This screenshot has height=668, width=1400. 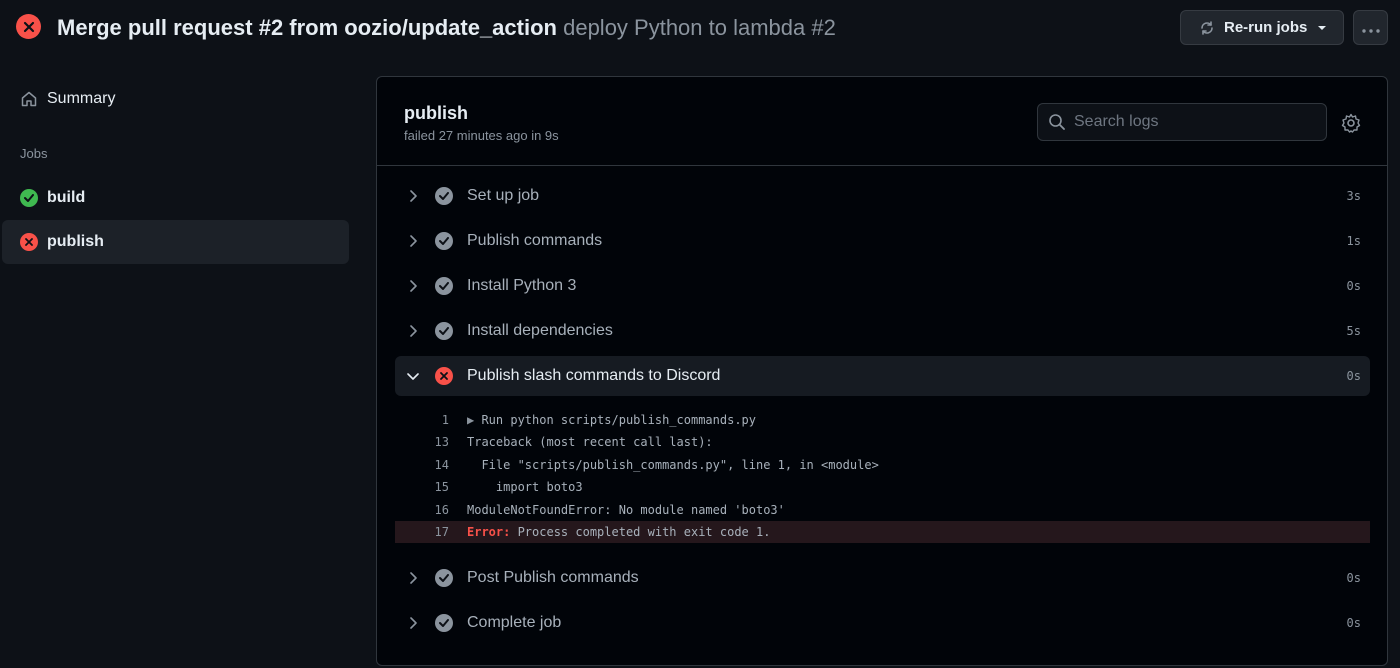 I want to click on job-title: publish, so click(x=436, y=113).